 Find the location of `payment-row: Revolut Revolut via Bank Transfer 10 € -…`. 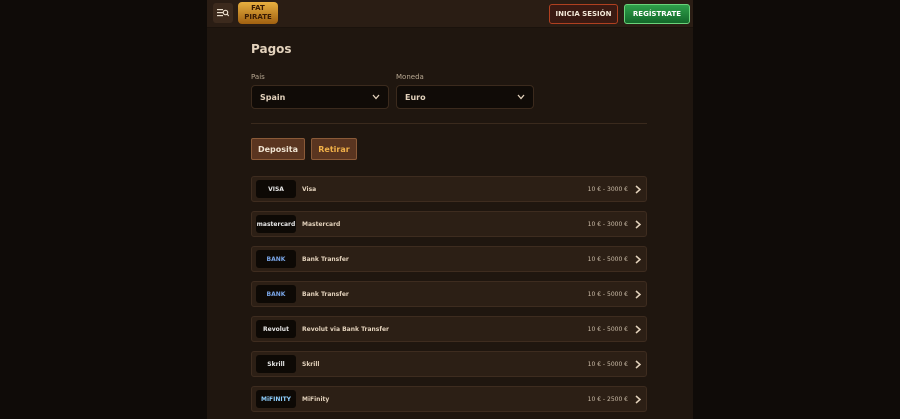

payment-row: Revolut Revolut via Bank Transfer 10 € -… is located at coordinates (449, 329).